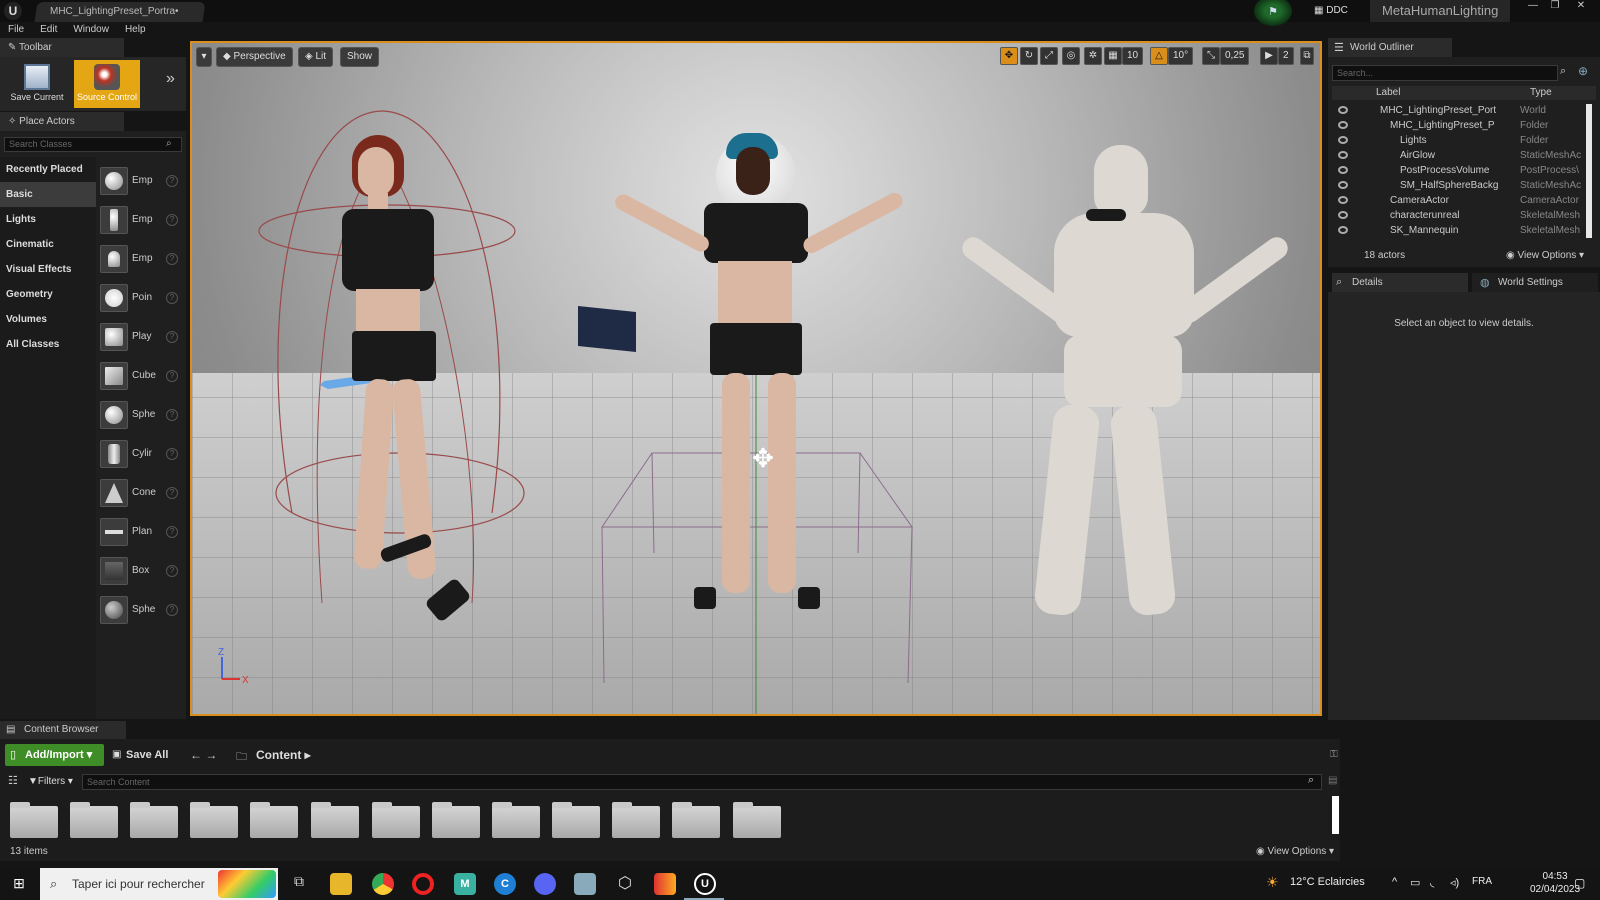  Describe the element at coordinates (62, 47) in the screenshot. I see `toolbar-tab: ✎ Toolbar` at that location.